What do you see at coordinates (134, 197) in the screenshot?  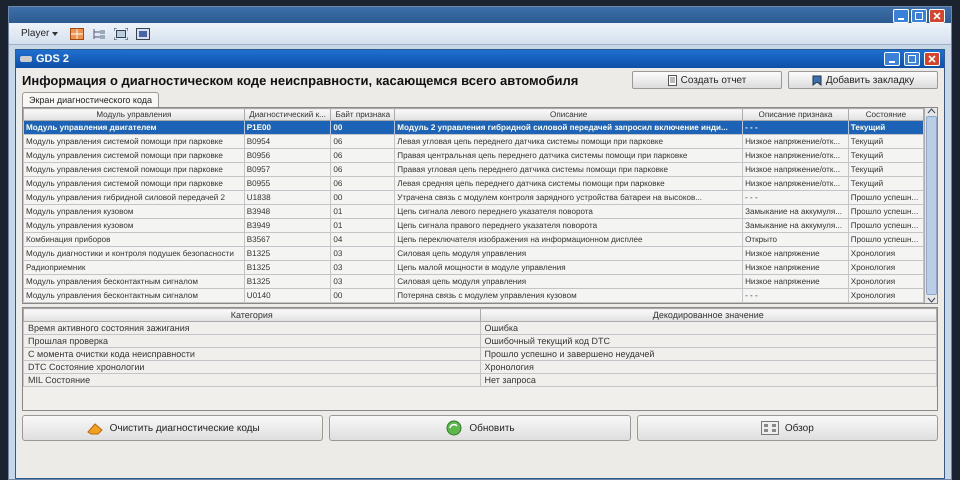 I see `table-cell: Модуль управления гибридной силовой передачей 2` at bounding box center [134, 197].